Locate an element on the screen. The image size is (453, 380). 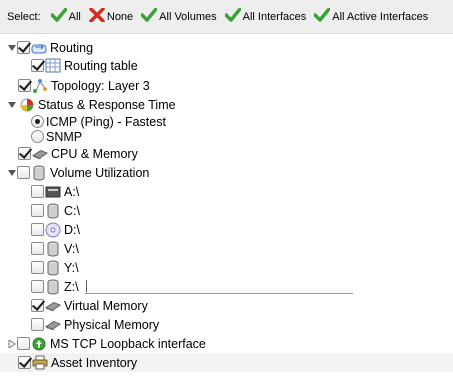
ms-tcp-loopback-checkbox is located at coordinates (23, 343).